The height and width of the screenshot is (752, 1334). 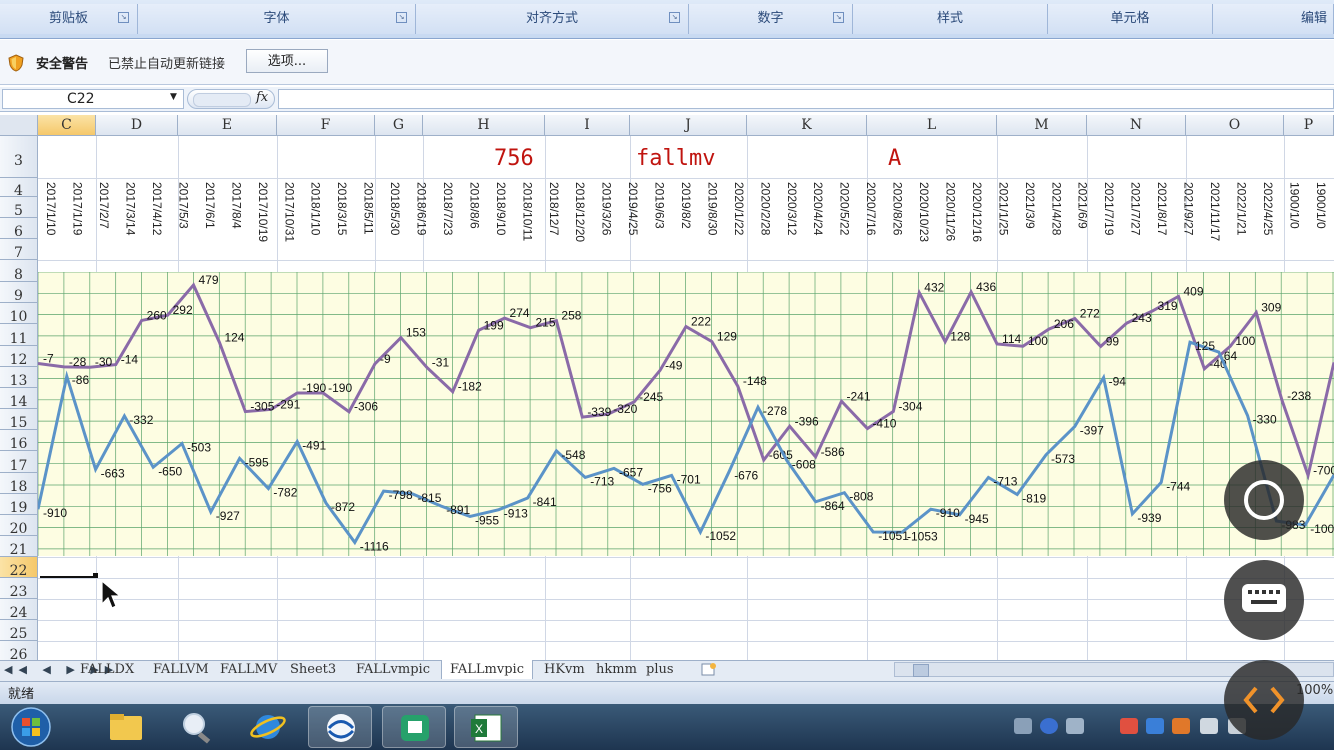 What do you see at coordinates (19, 420) in the screenshot?
I see `row-header-15: 15` at bounding box center [19, 420].